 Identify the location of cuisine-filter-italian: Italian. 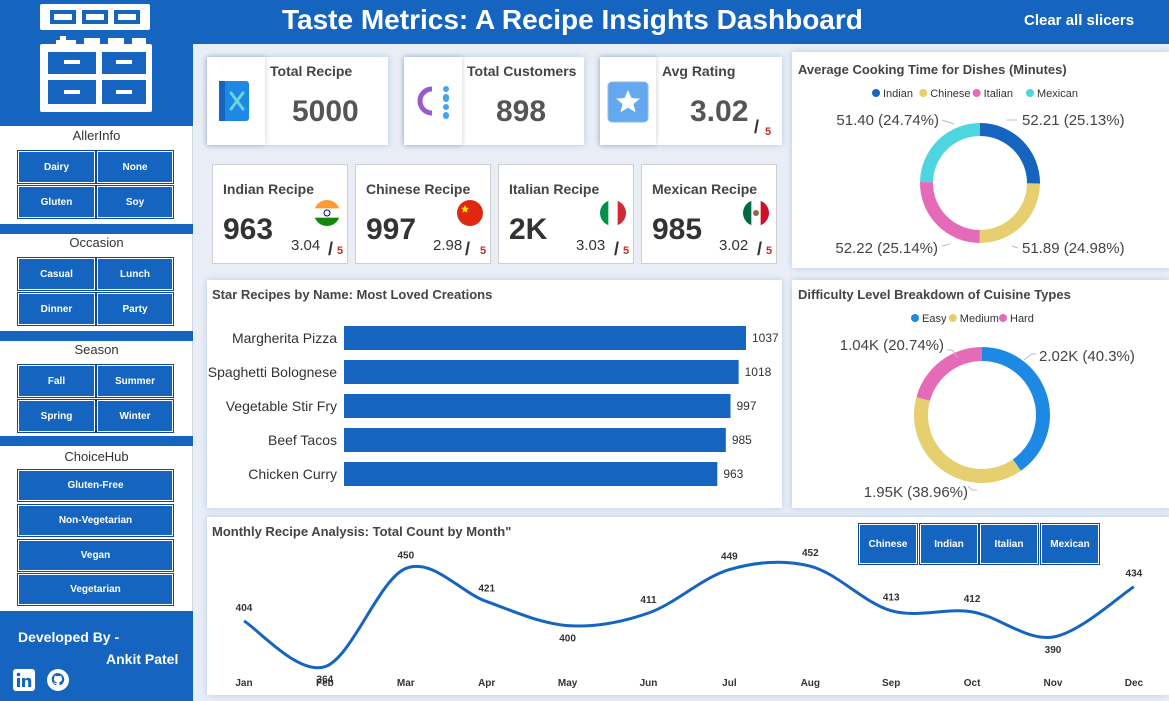
(1009, 544).